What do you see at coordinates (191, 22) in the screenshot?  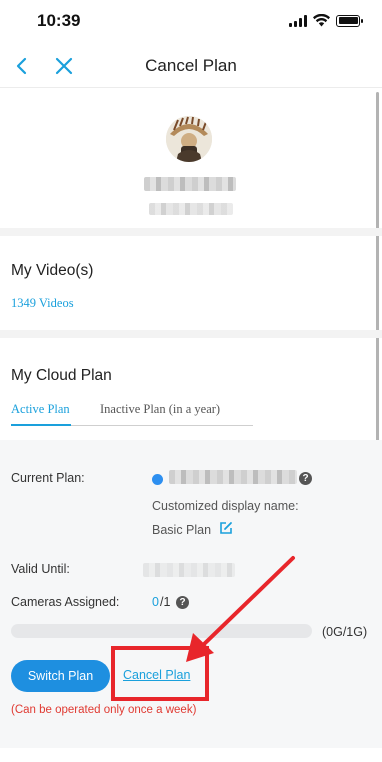 I see `status-bar: 10:39` at bounding box center [191, 22].